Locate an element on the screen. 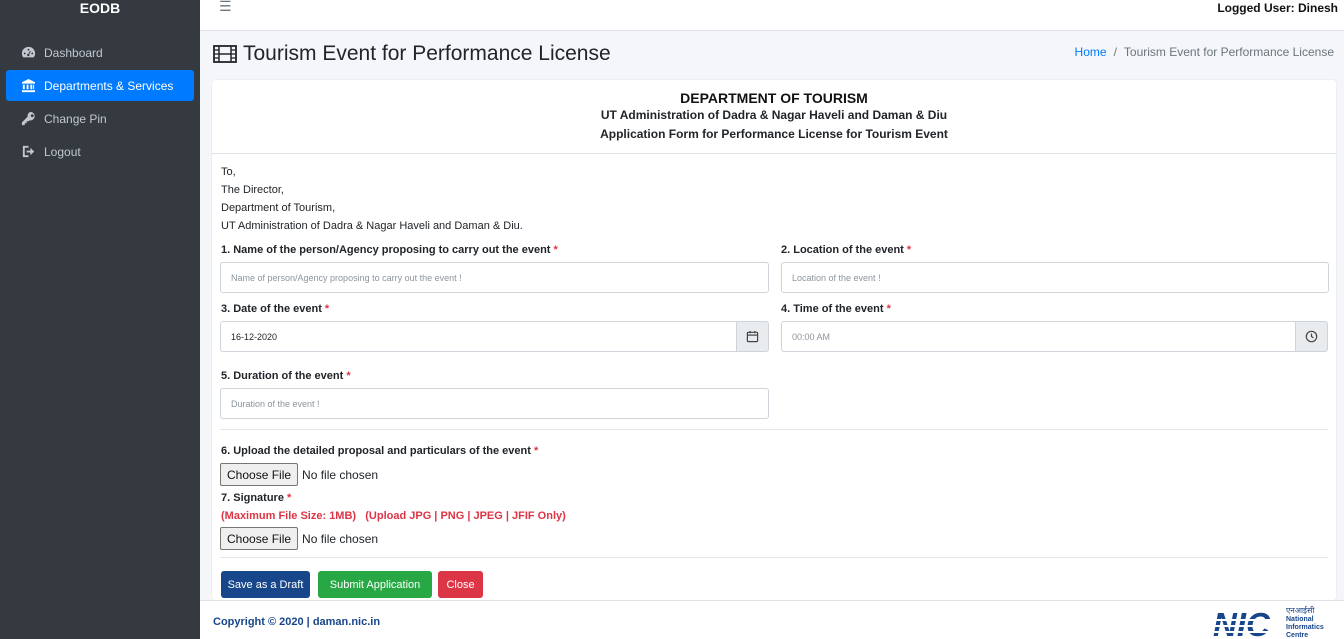 Image resolution: width=1344 pixels, height=639 pixels. calendar-icon is located at coordinates (752, 336).